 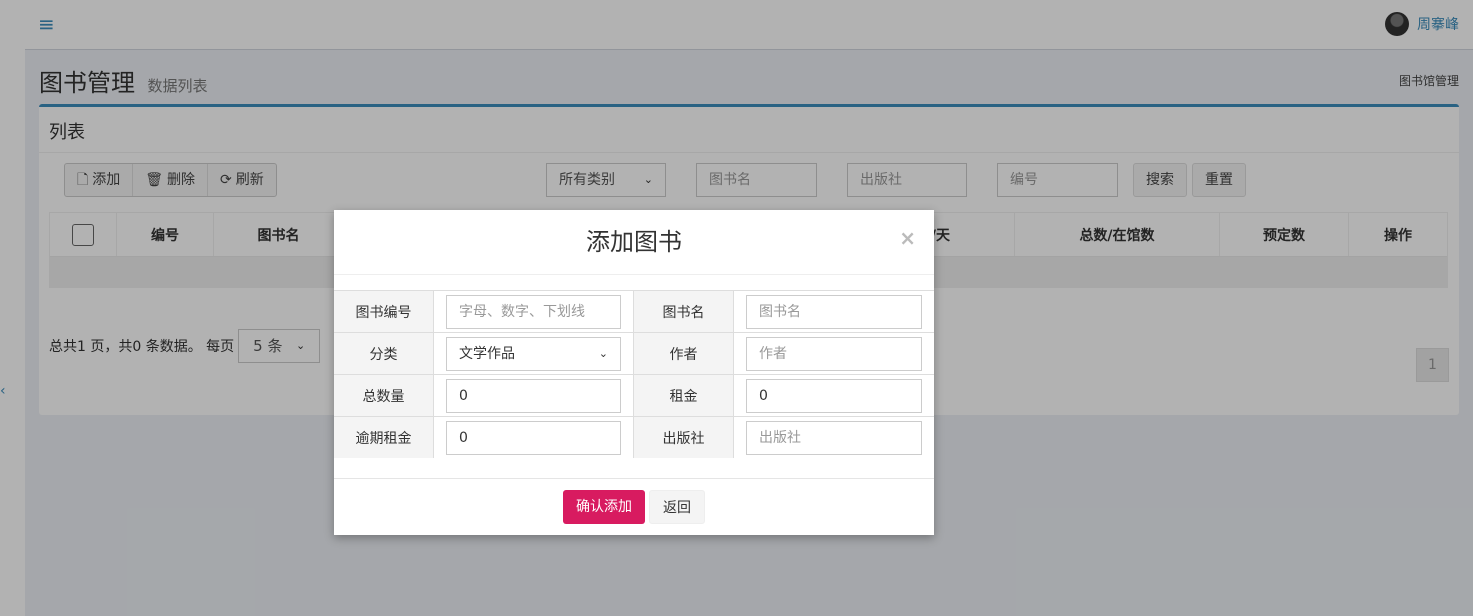 What do you see at coordinates (533, 395) in the screenshot?
I see `total-quantity-input: 0` at bounding box center [533, 395].